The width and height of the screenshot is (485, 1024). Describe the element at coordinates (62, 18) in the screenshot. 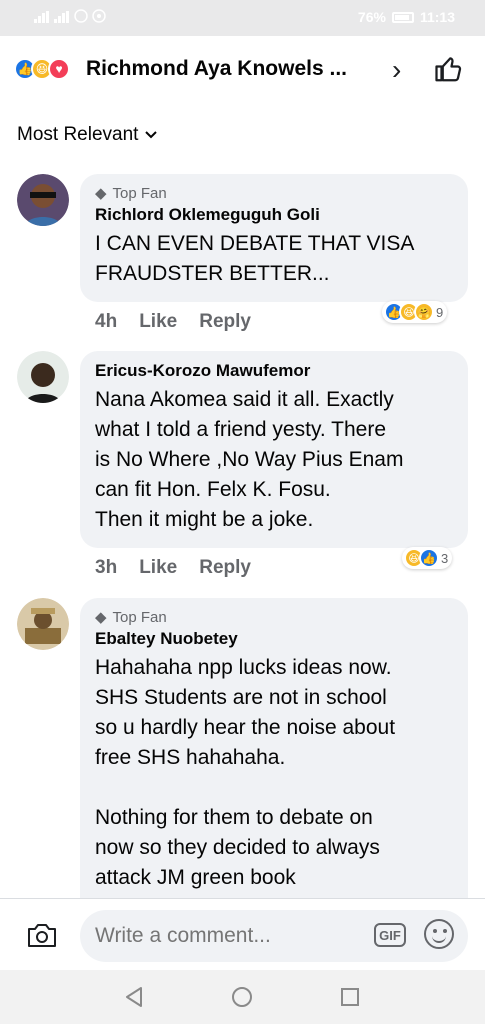

I see `signal-2-icon` at that location.